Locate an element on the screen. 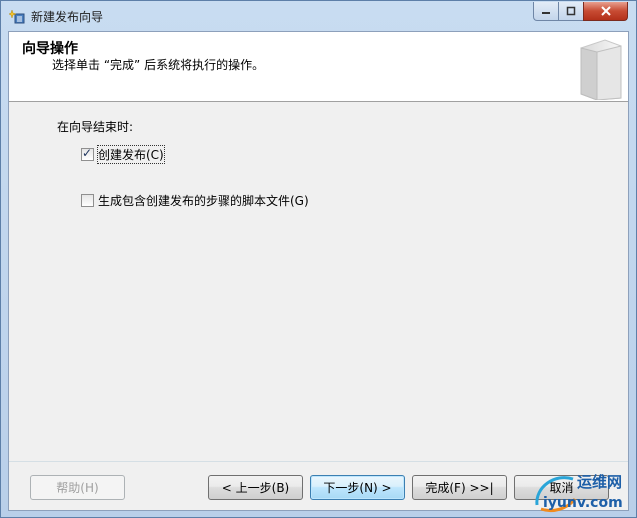 The width and height of the screenshot is (637, 518). wizard-graphic-icon is located at coordinates (599, 69).